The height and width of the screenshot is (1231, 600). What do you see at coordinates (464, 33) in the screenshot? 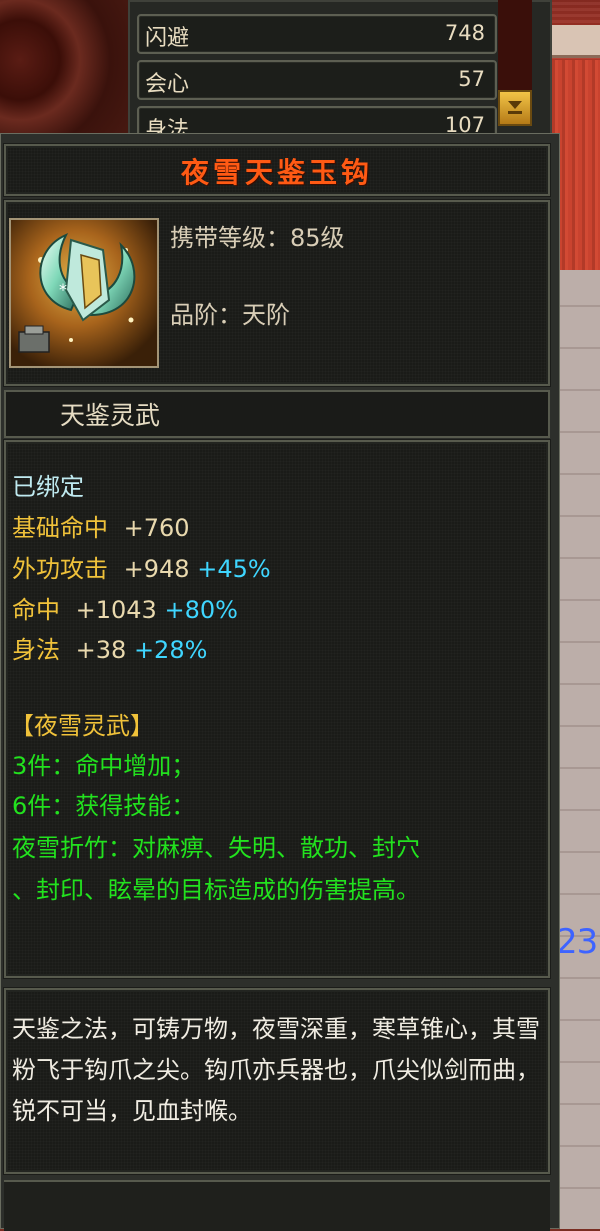
I see `stat-value: 748` at bounding box center [464, 33].